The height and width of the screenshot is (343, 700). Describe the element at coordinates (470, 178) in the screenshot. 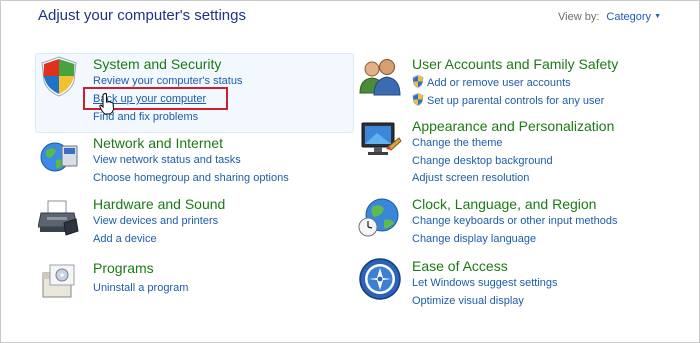

I see `link-screen-resolution: Adjust screen resolution` at that location.